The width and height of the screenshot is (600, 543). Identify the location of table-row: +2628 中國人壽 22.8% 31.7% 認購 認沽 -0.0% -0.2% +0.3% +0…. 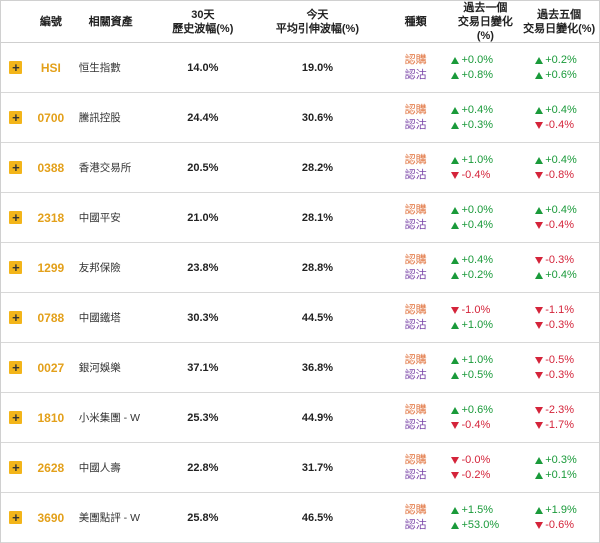
(300, 468).